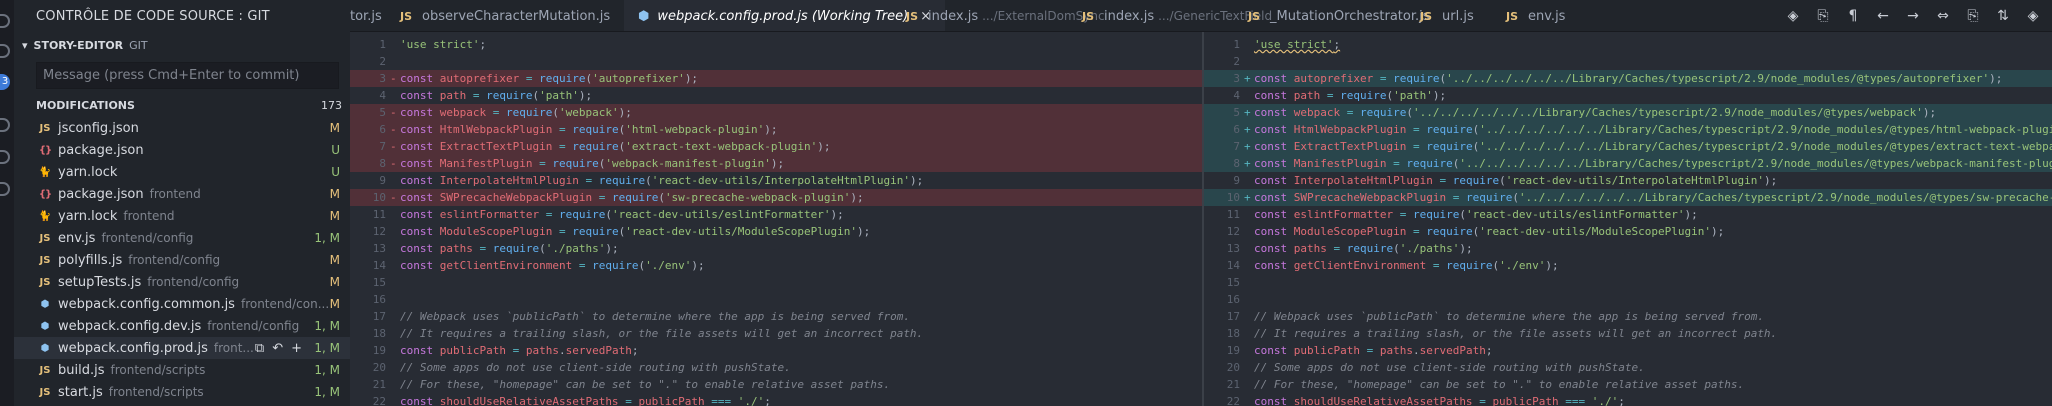 The image size is (2052, 406). I want to click on stage-changes-icon: ⇅, so click(2003, 16).